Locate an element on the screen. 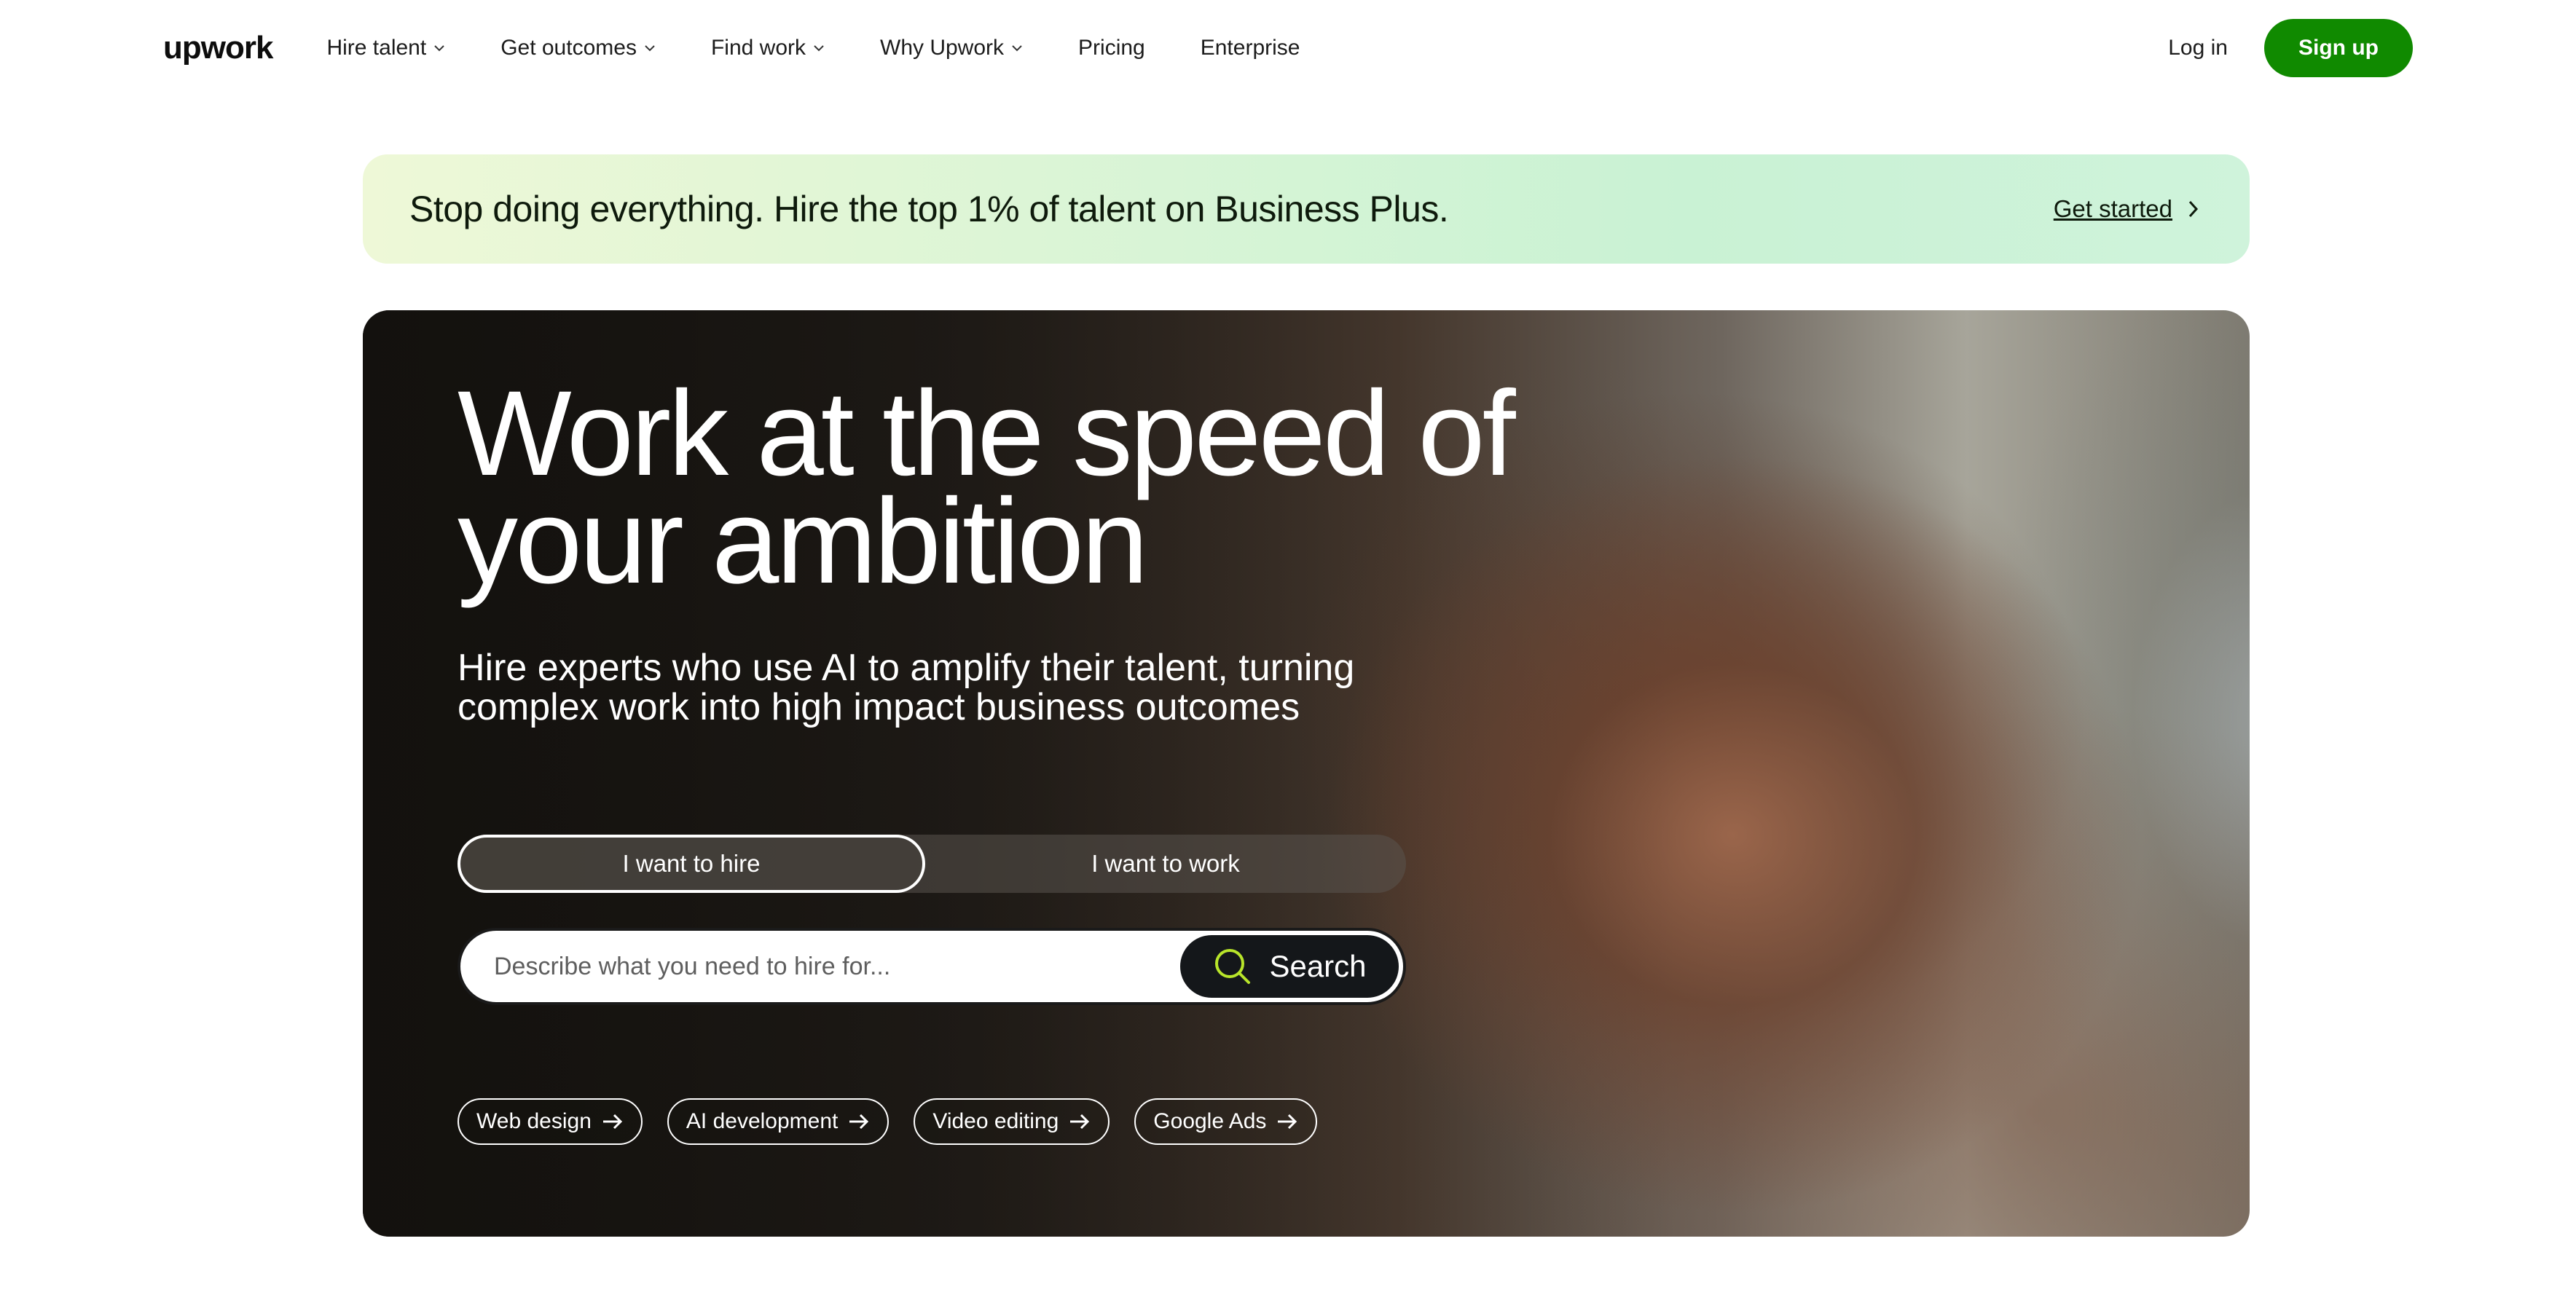 This screenshot has height=1292, width=2576. search-input is located at coordinates (820, 967).